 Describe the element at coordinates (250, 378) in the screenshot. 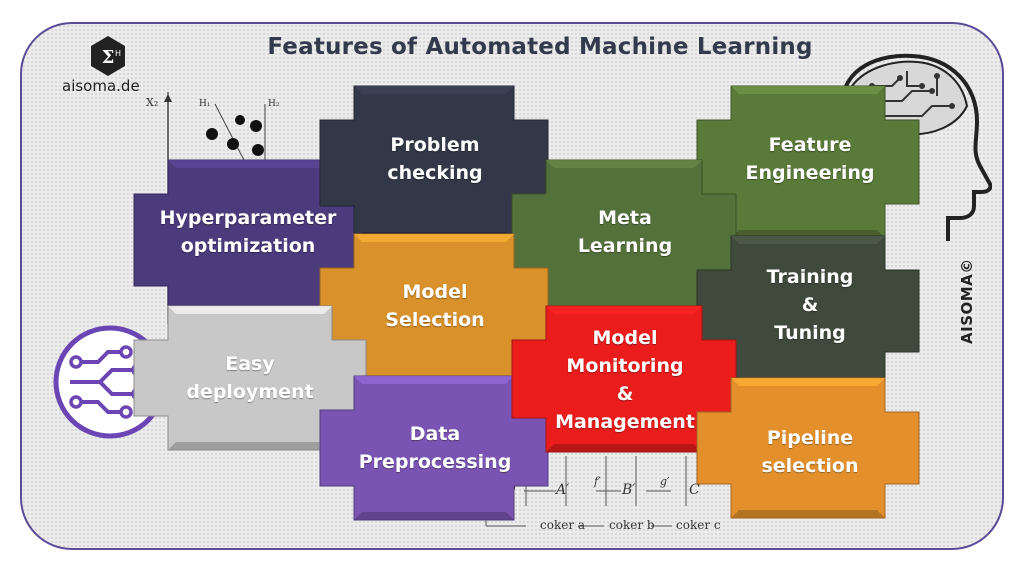

I see `easy-deployment-label: Easy deployment` at that location.